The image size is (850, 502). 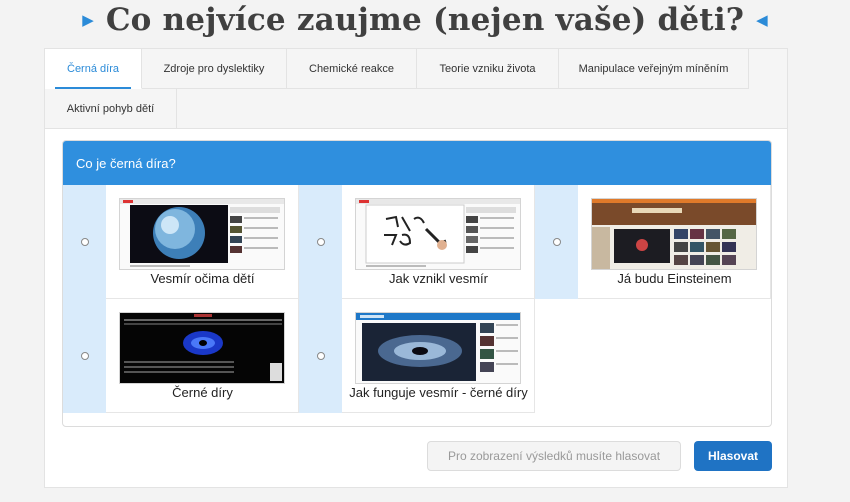 I want to click on option-label: Jak vznikl vesmír, so click(x=438, y=278).